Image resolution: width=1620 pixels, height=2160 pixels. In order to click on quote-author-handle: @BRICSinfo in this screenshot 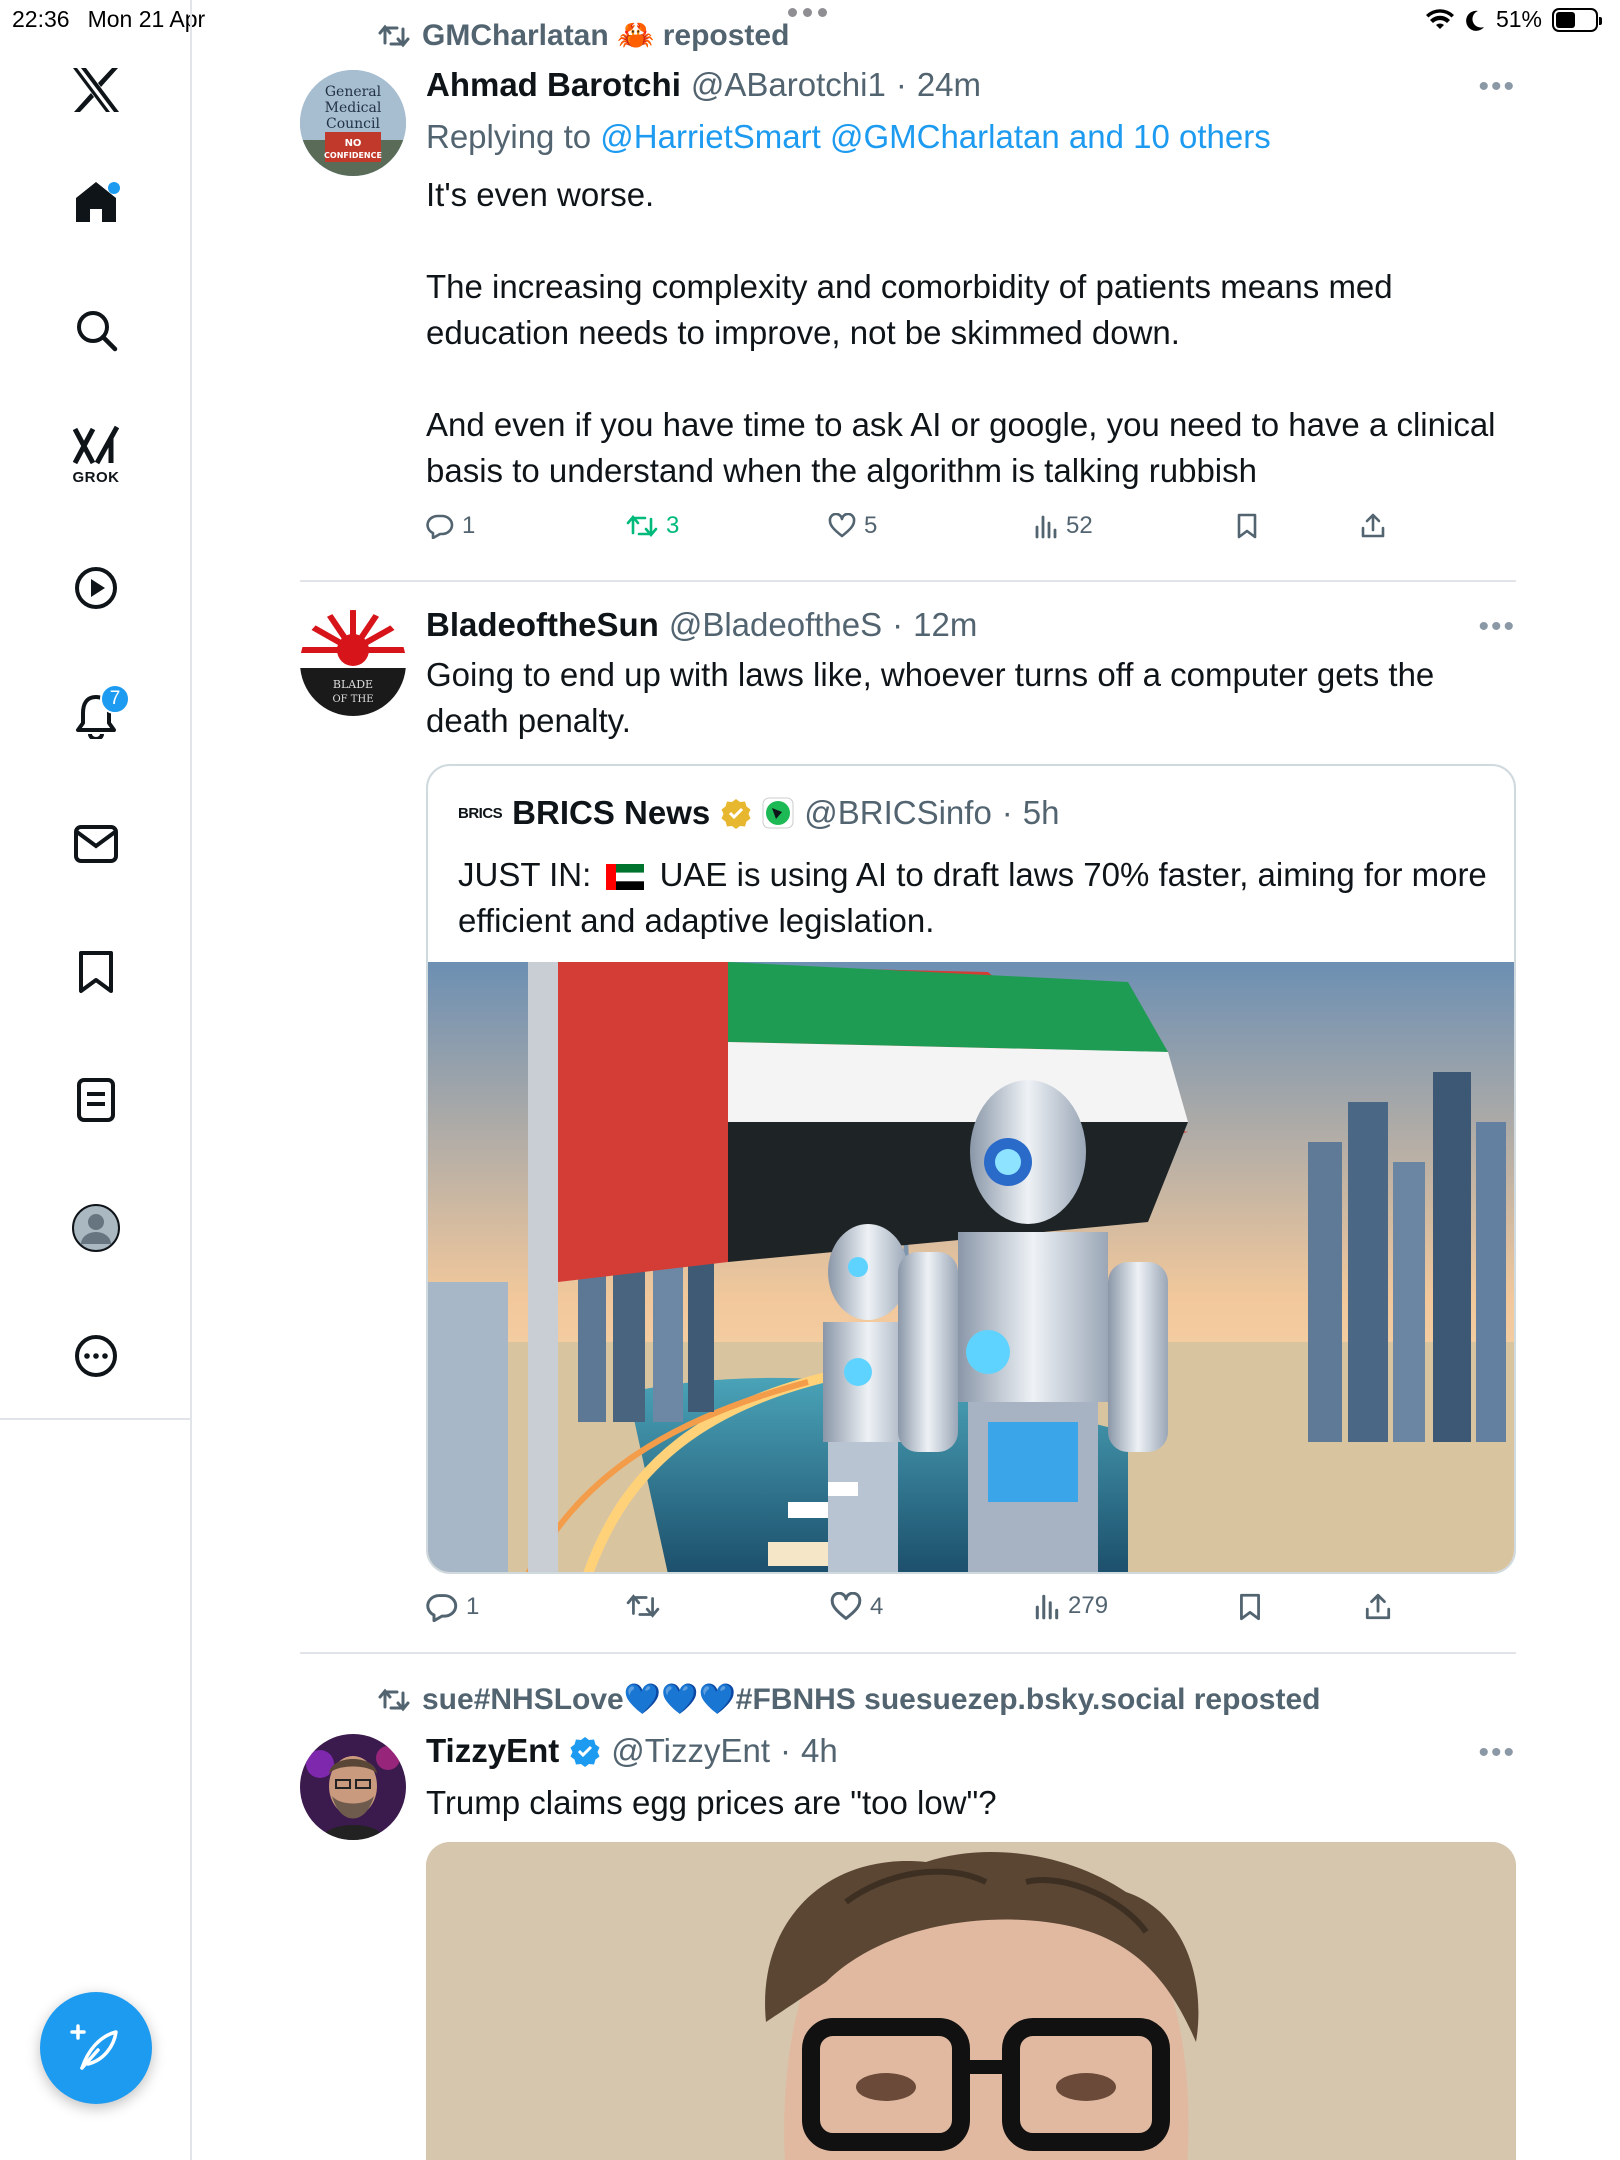, I will do `click(898, 812)`.